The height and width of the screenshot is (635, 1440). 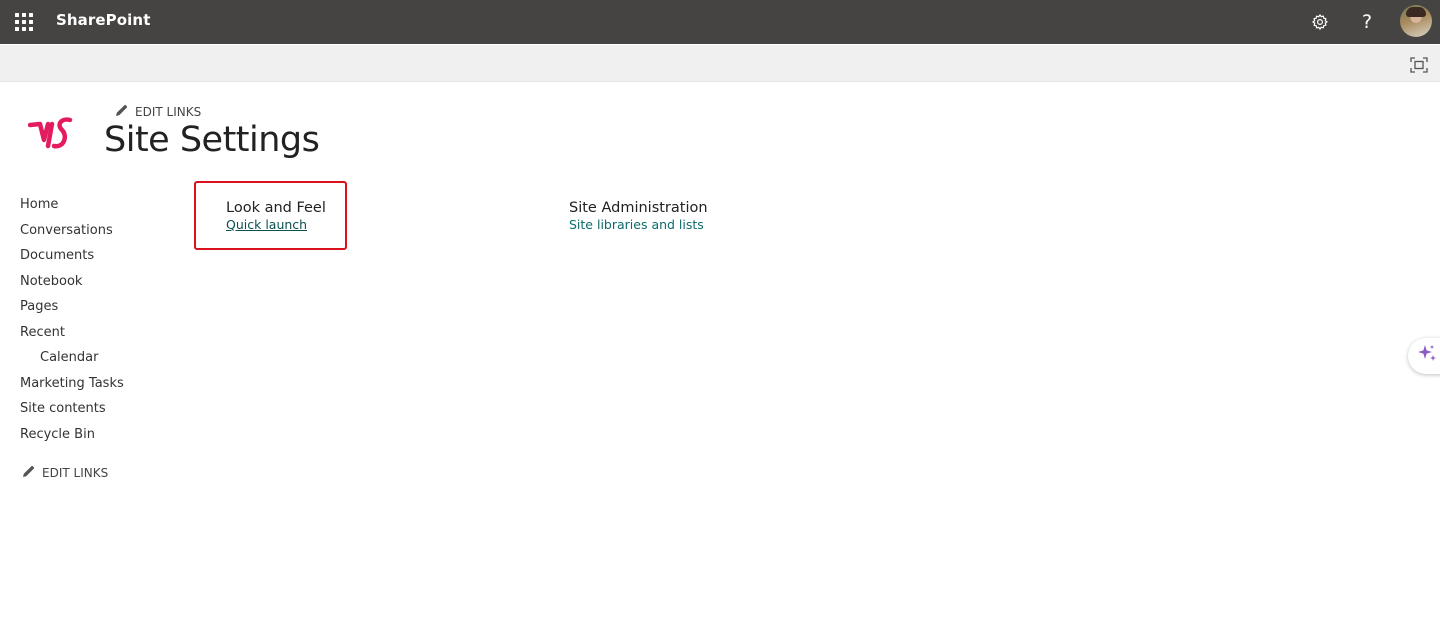 What do you see at coordinates (100, 338) in the screenshot?
I see `nav-item-recent: Recent` at bounding box center [100, 338].